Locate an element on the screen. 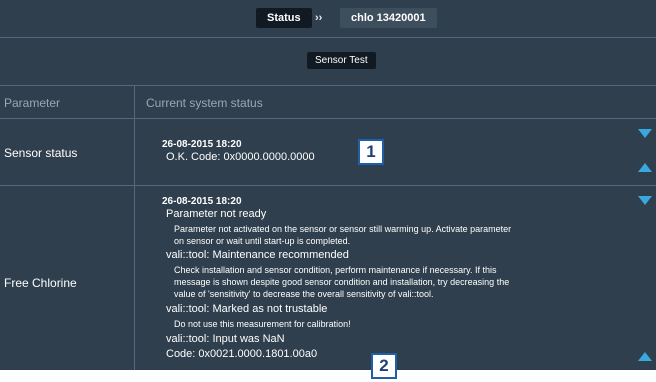  status-line: vali::tool: Input was NaN is located at coordinates (225, 339).